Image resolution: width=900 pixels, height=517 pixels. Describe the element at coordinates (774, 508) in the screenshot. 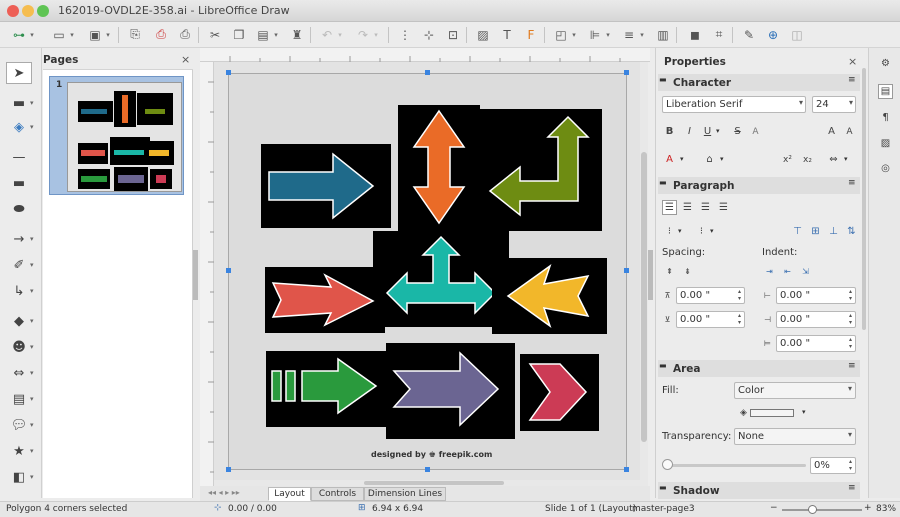

I see `zoom-out-icon: −` at that location.